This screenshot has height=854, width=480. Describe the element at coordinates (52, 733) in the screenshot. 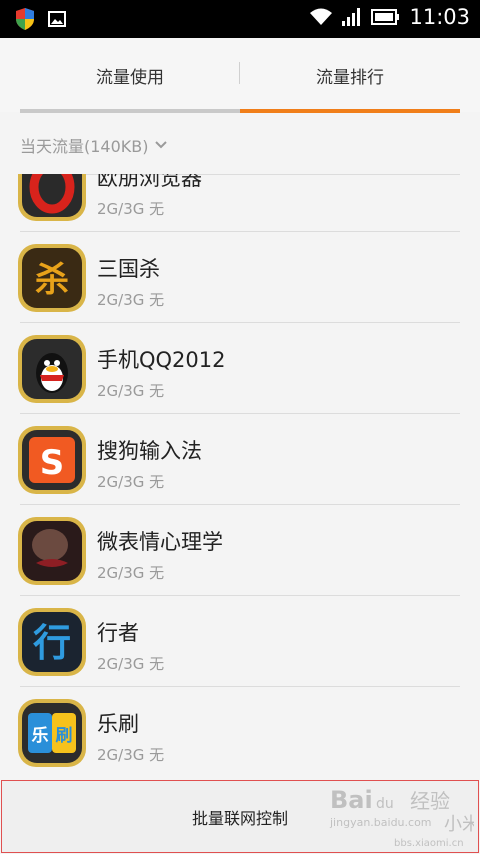

I see `leshua-icon: 乐 刷` at that location.